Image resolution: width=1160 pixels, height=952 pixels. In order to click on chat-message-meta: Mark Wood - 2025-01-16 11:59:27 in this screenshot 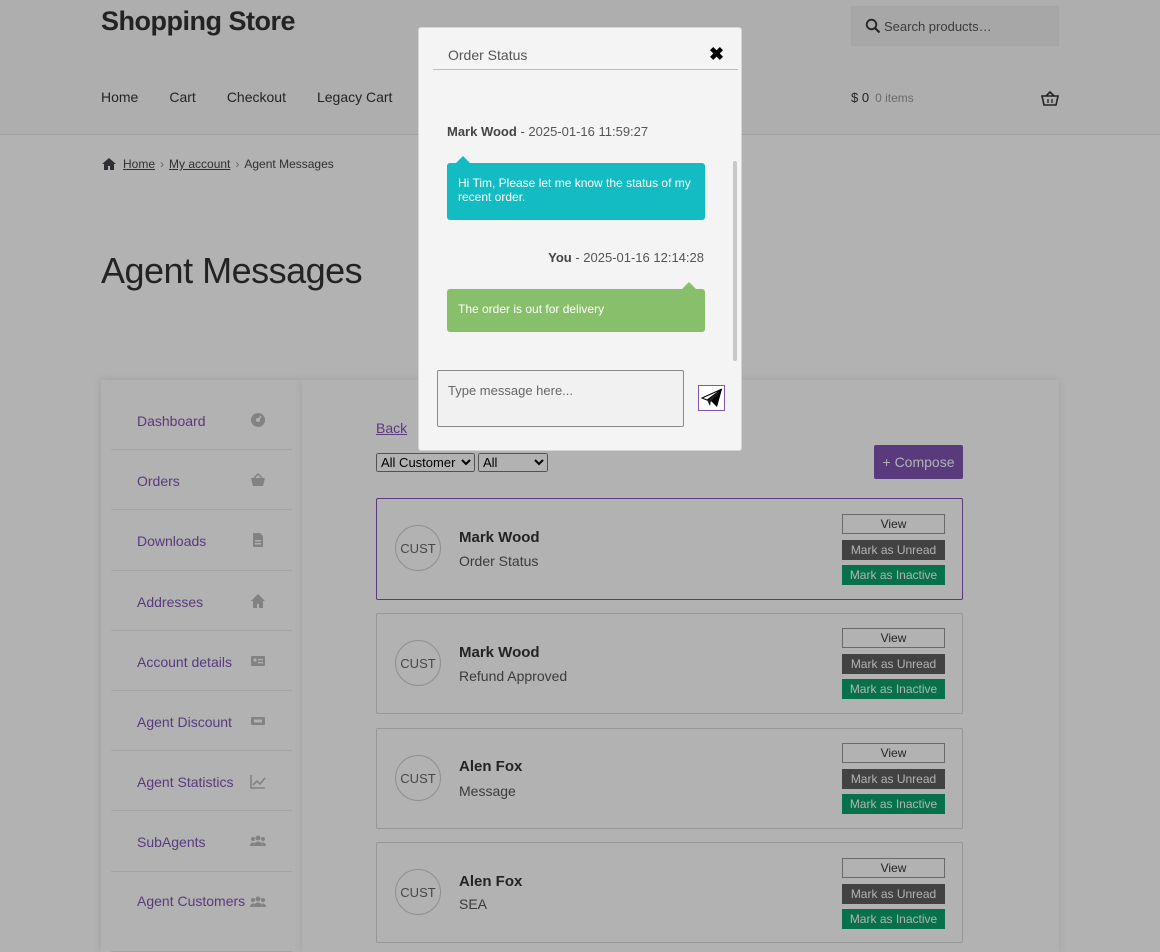, I will do `click(547, 131)`.